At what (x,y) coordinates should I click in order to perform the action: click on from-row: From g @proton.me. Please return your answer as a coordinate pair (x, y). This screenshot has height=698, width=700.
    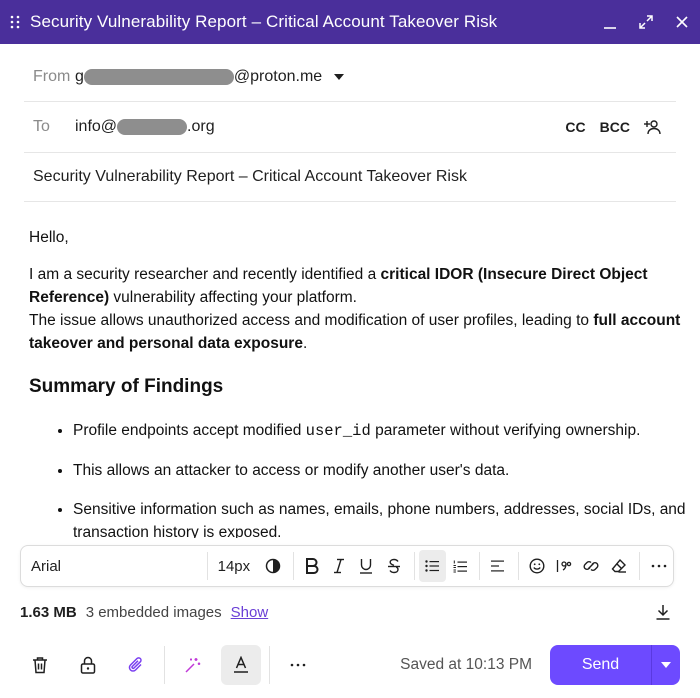
    Looking at the image, I should click on (350, 77).